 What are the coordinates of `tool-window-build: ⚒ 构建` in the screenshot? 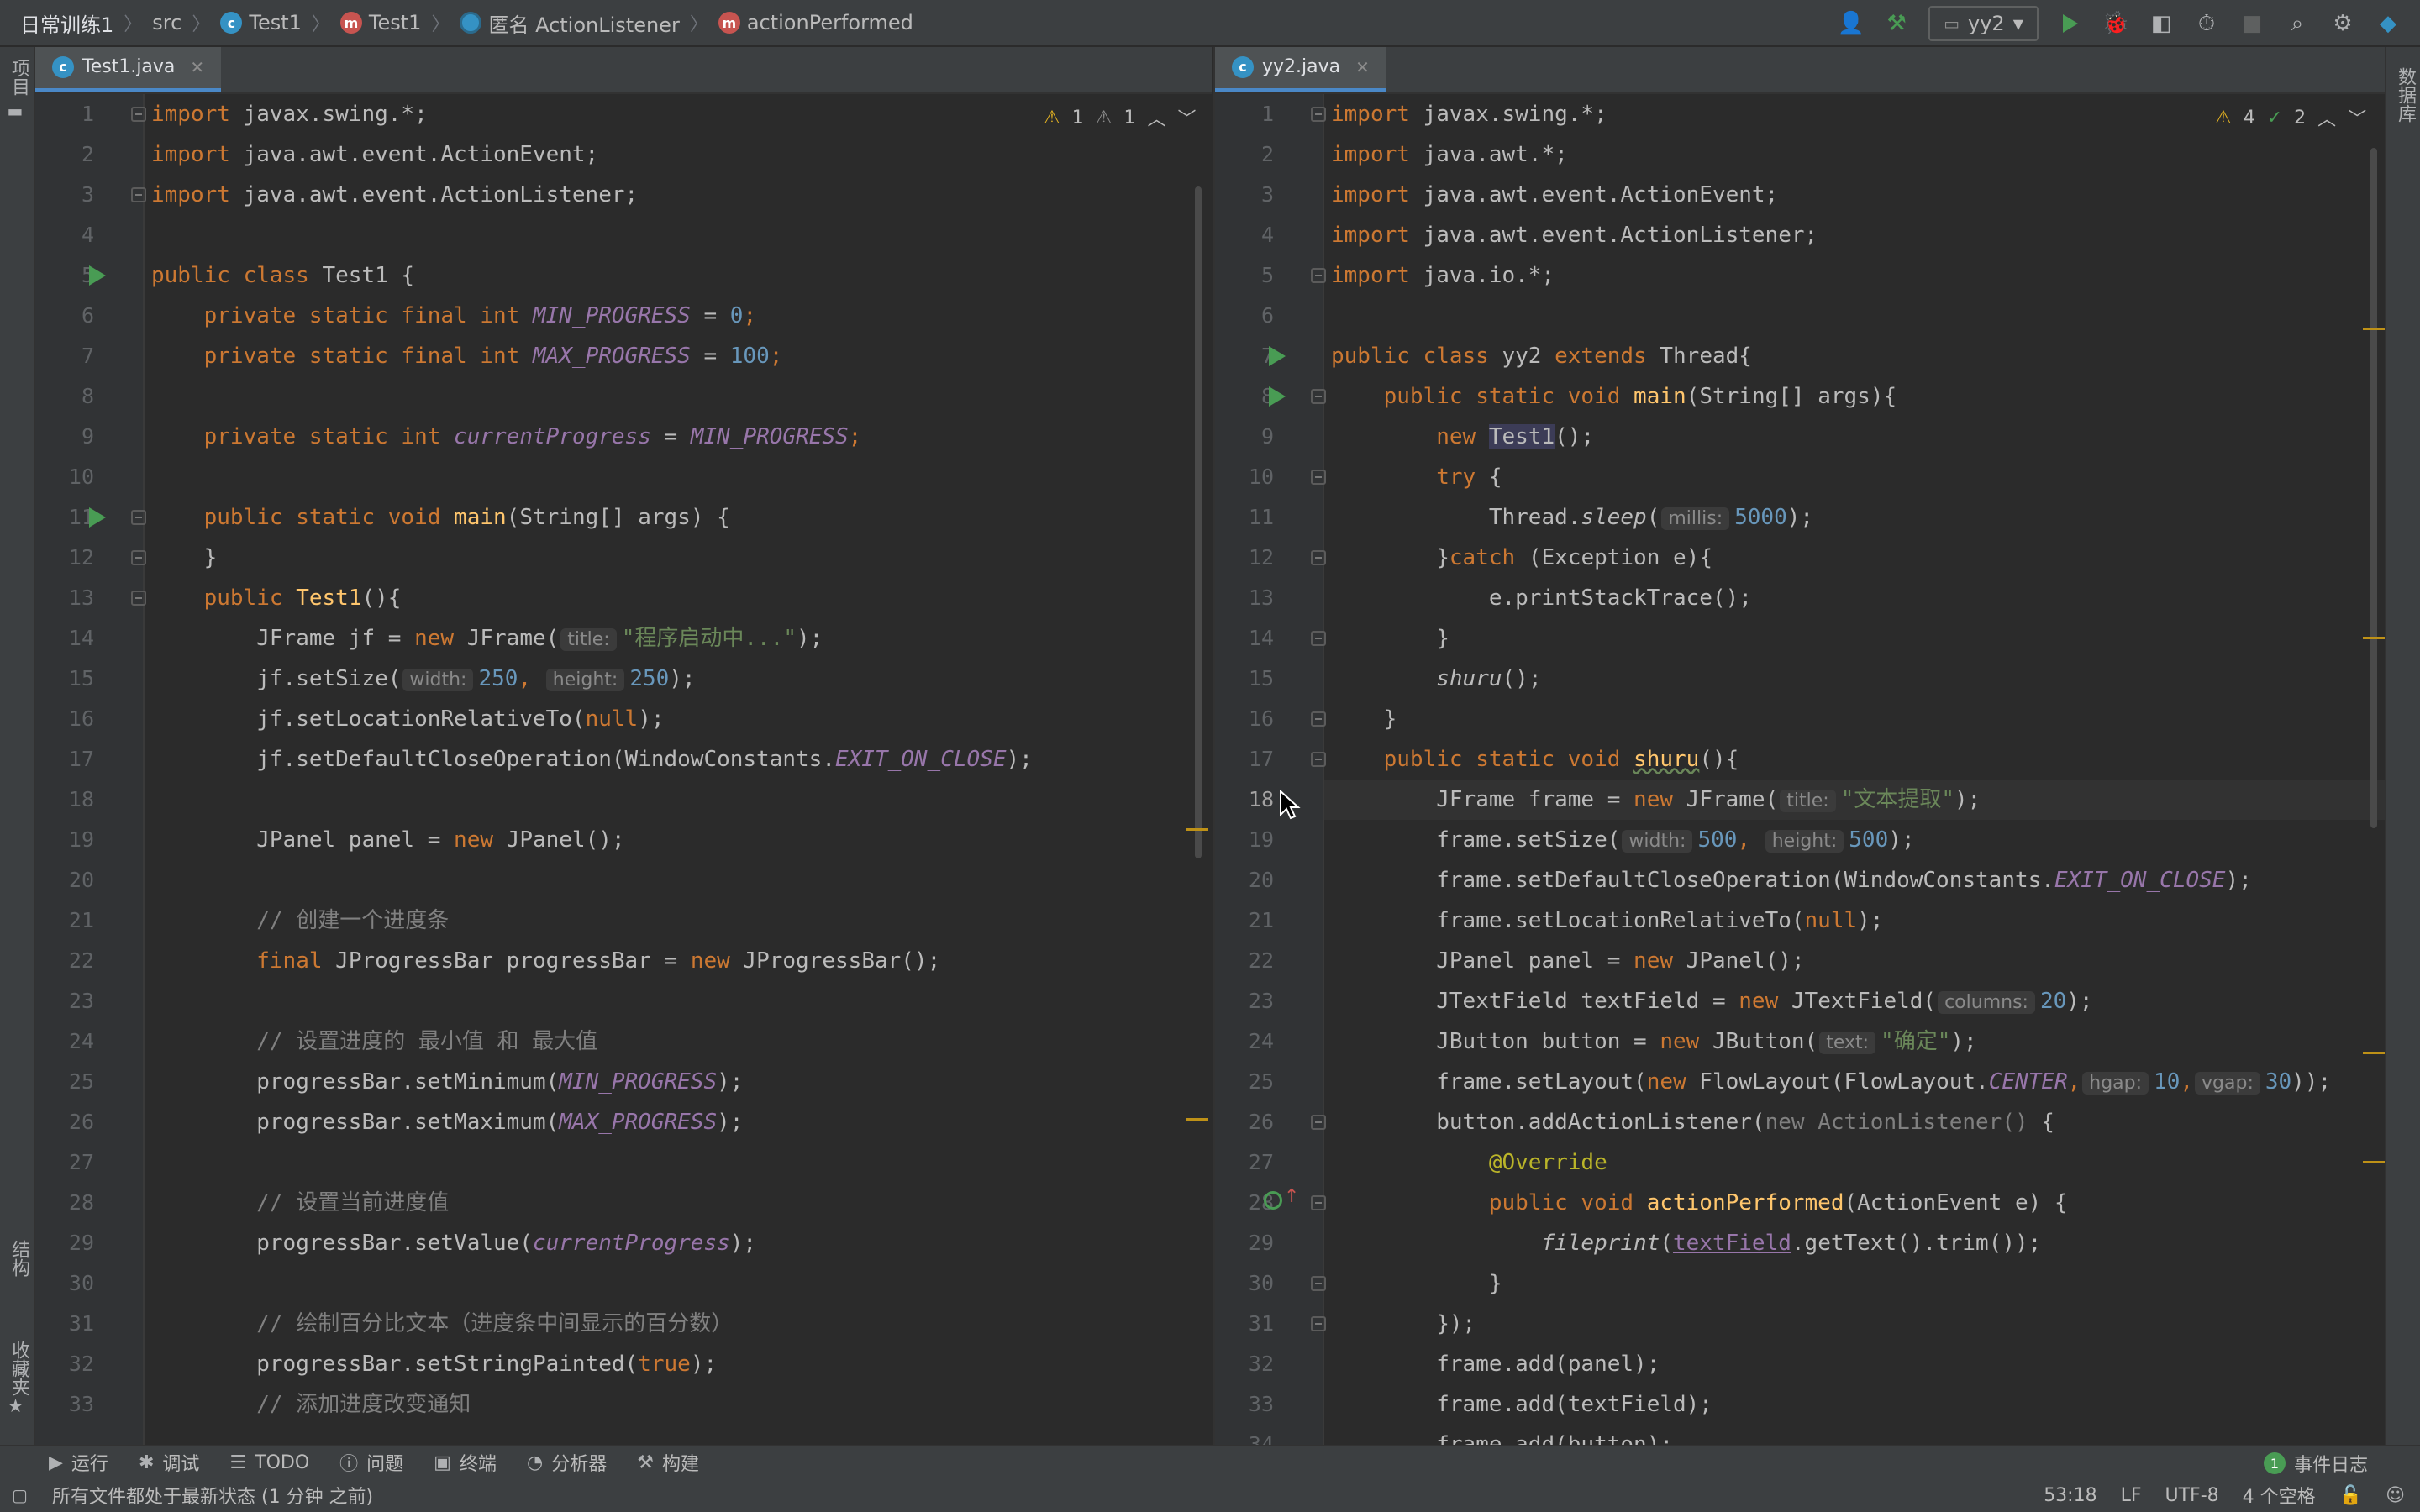 It's located at (668, 1462).